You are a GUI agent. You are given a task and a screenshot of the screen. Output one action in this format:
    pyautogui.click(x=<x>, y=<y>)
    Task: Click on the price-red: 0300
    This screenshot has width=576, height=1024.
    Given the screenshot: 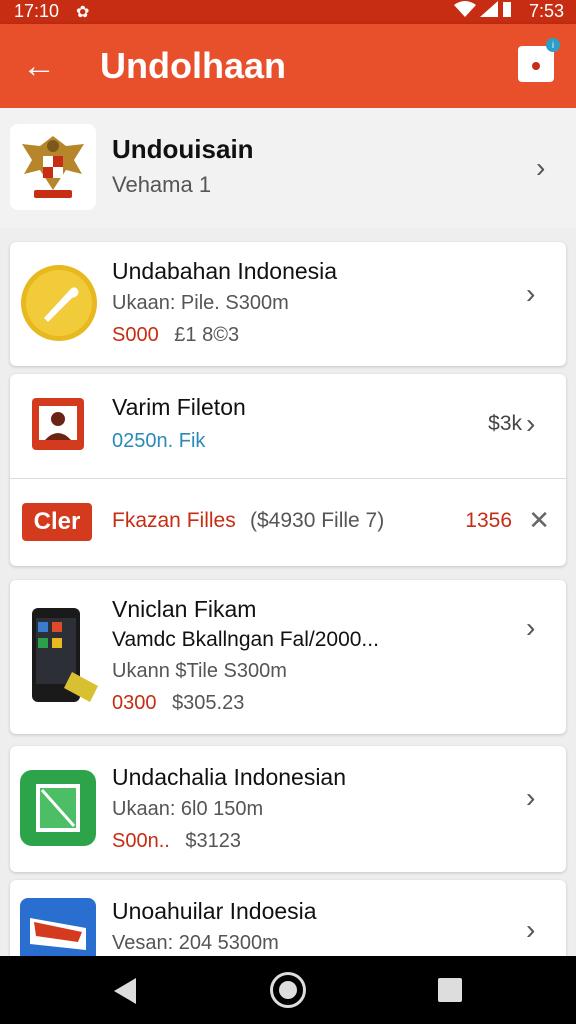 What is the action you would take?
    pyautogui.click(x=134, y=703)
    